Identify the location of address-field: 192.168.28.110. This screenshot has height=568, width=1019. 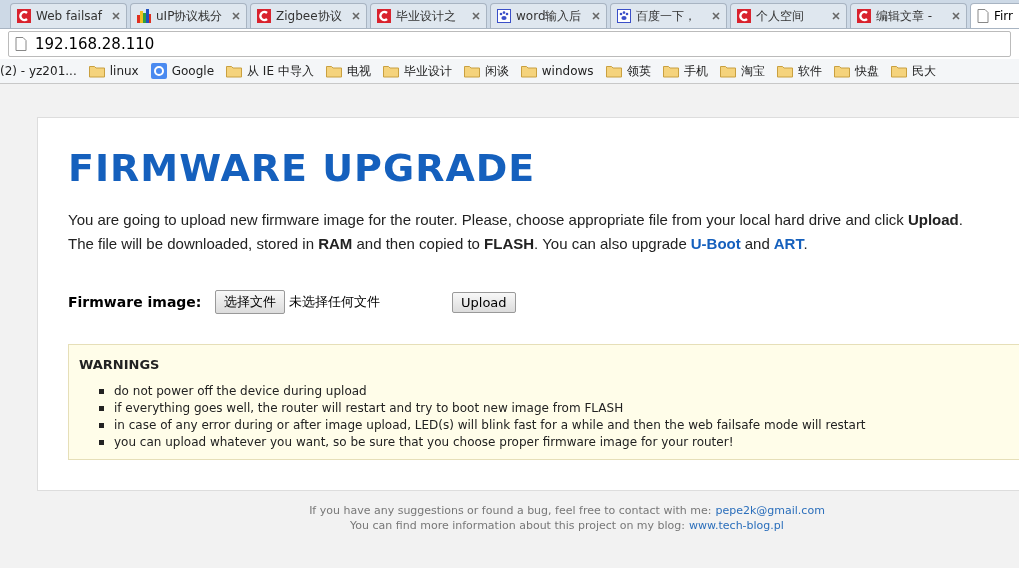
(509, 44).